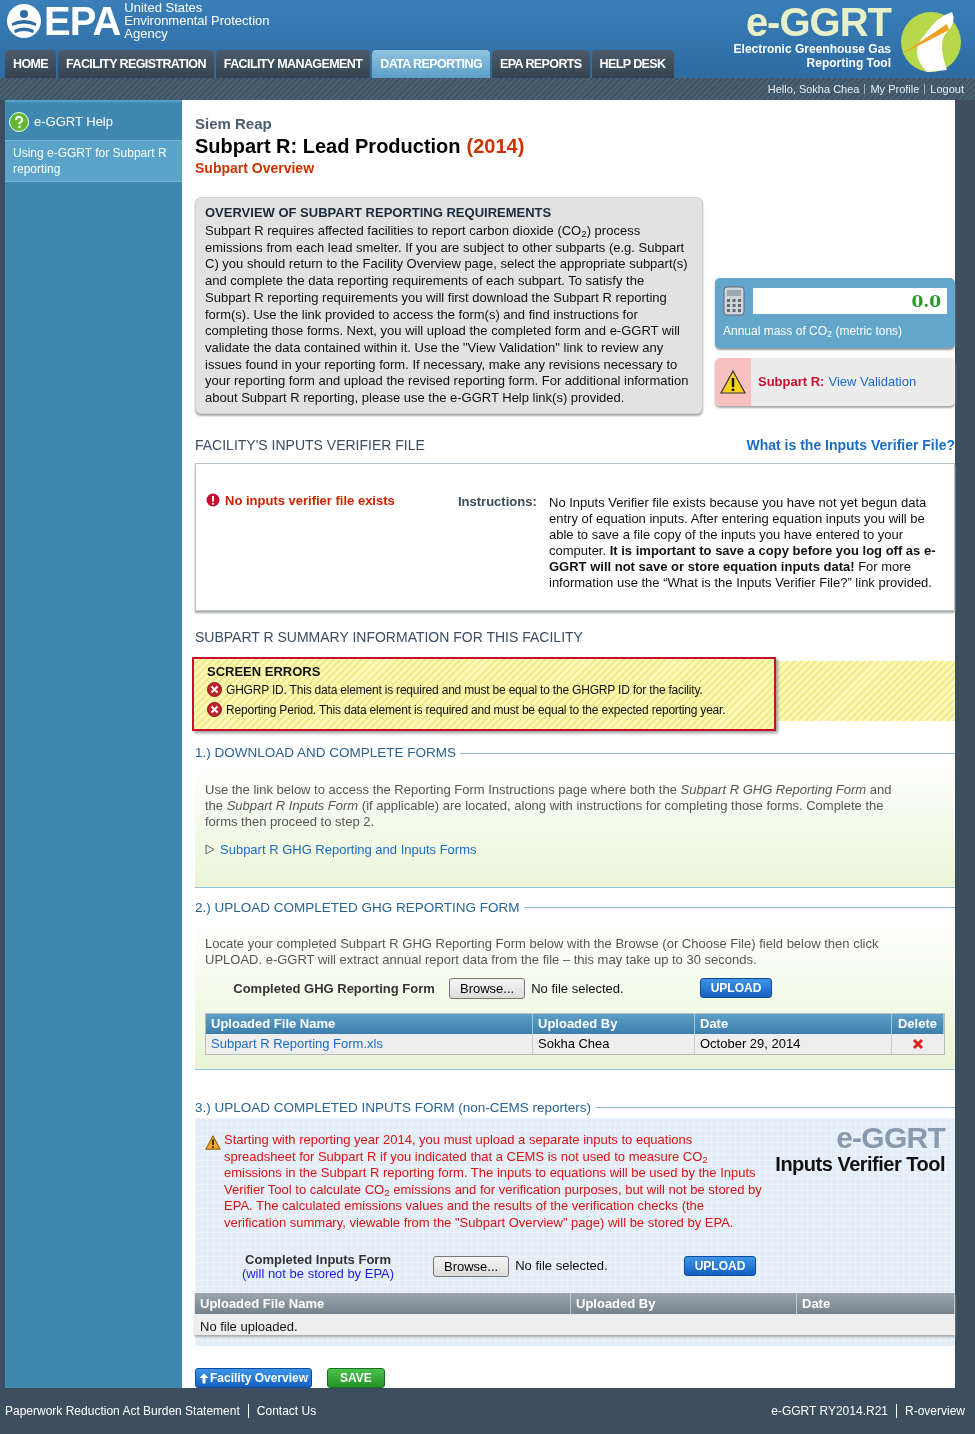  What do you see at coordinates (829, 1411) in the screenshot?
I see `footer-link: e-GGRT RY2014.R21` at bounding box center [829, 1411].